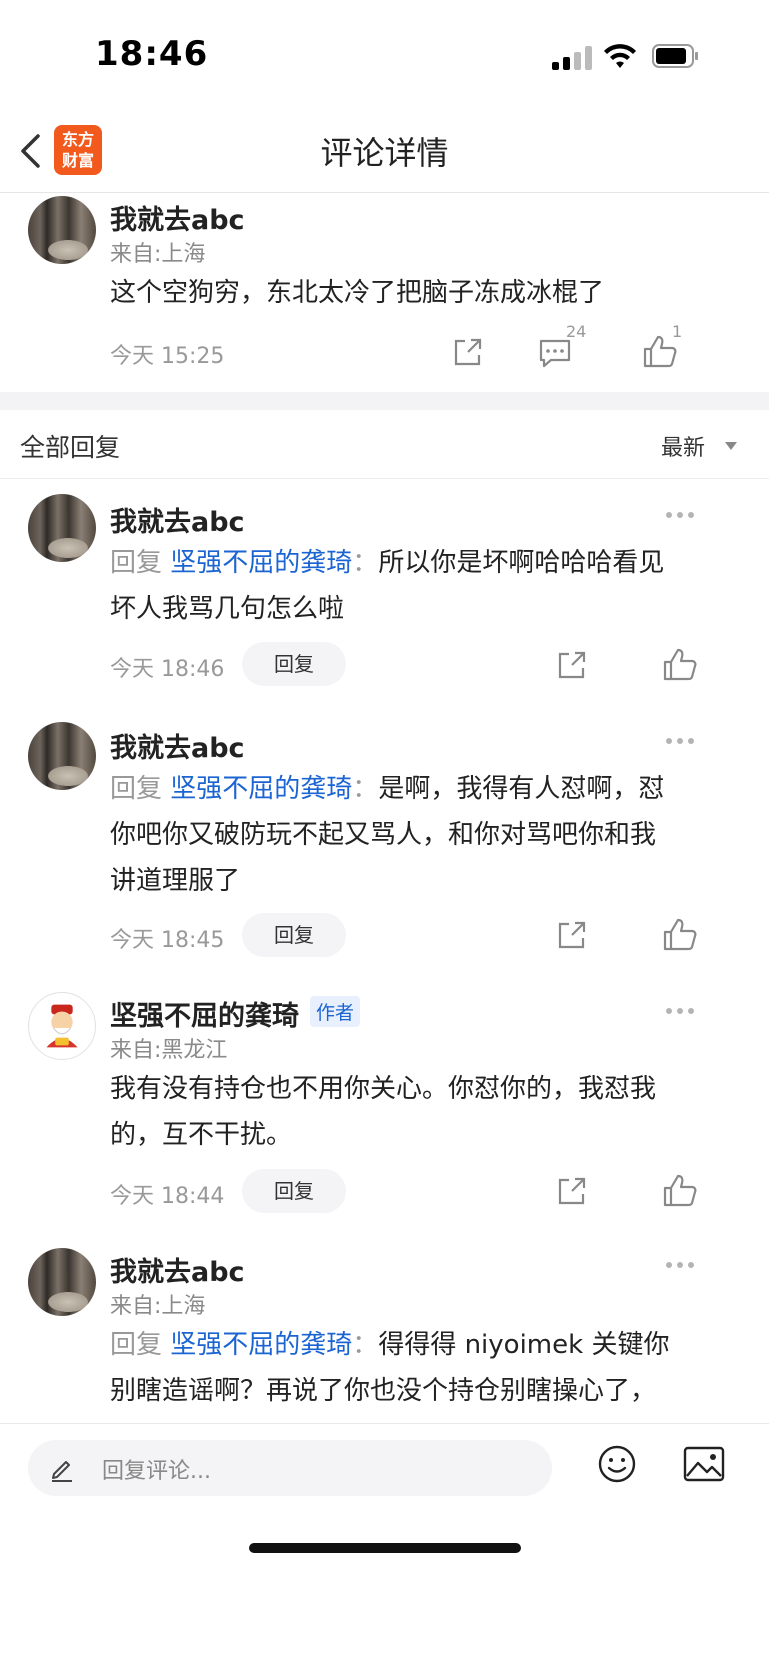  What do you see at coordinates (576, 331) in the screenshot?
I see `comment-count: 24` at bounding box center [576, 331].